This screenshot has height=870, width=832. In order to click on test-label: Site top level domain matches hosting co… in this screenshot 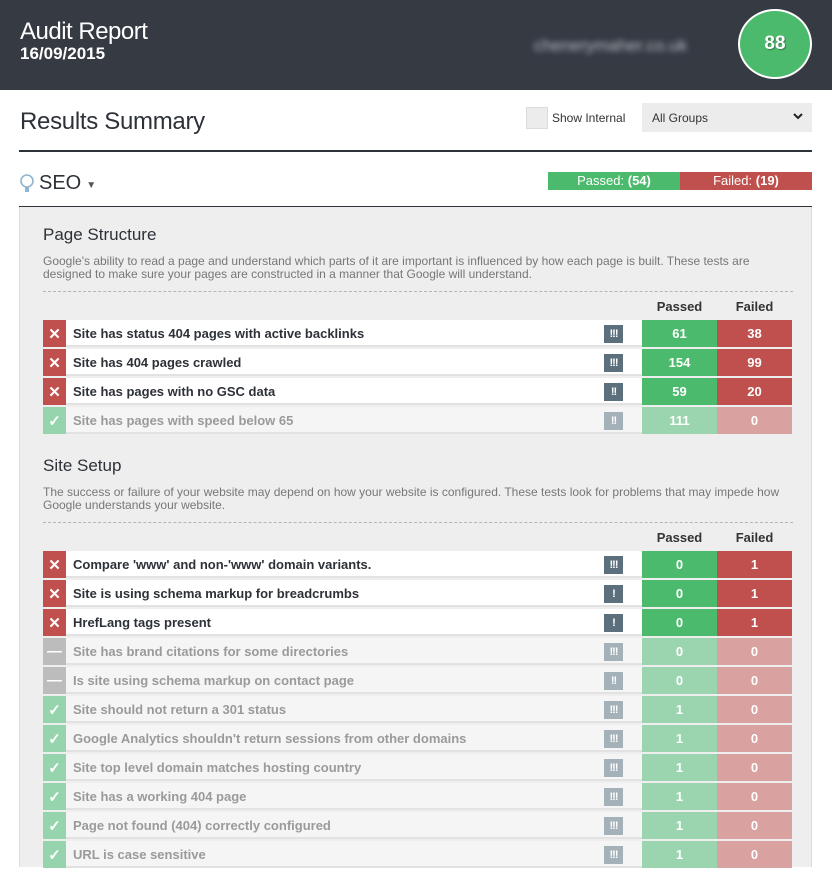, I will do `click(354, 767)`.